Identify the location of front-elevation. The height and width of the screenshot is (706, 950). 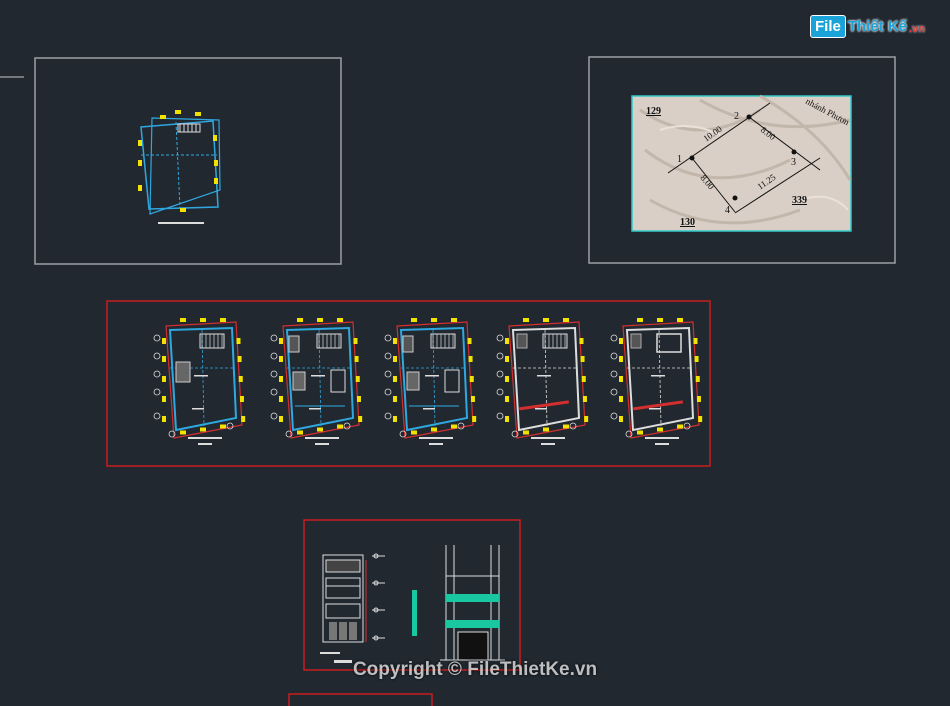
(352, 608).